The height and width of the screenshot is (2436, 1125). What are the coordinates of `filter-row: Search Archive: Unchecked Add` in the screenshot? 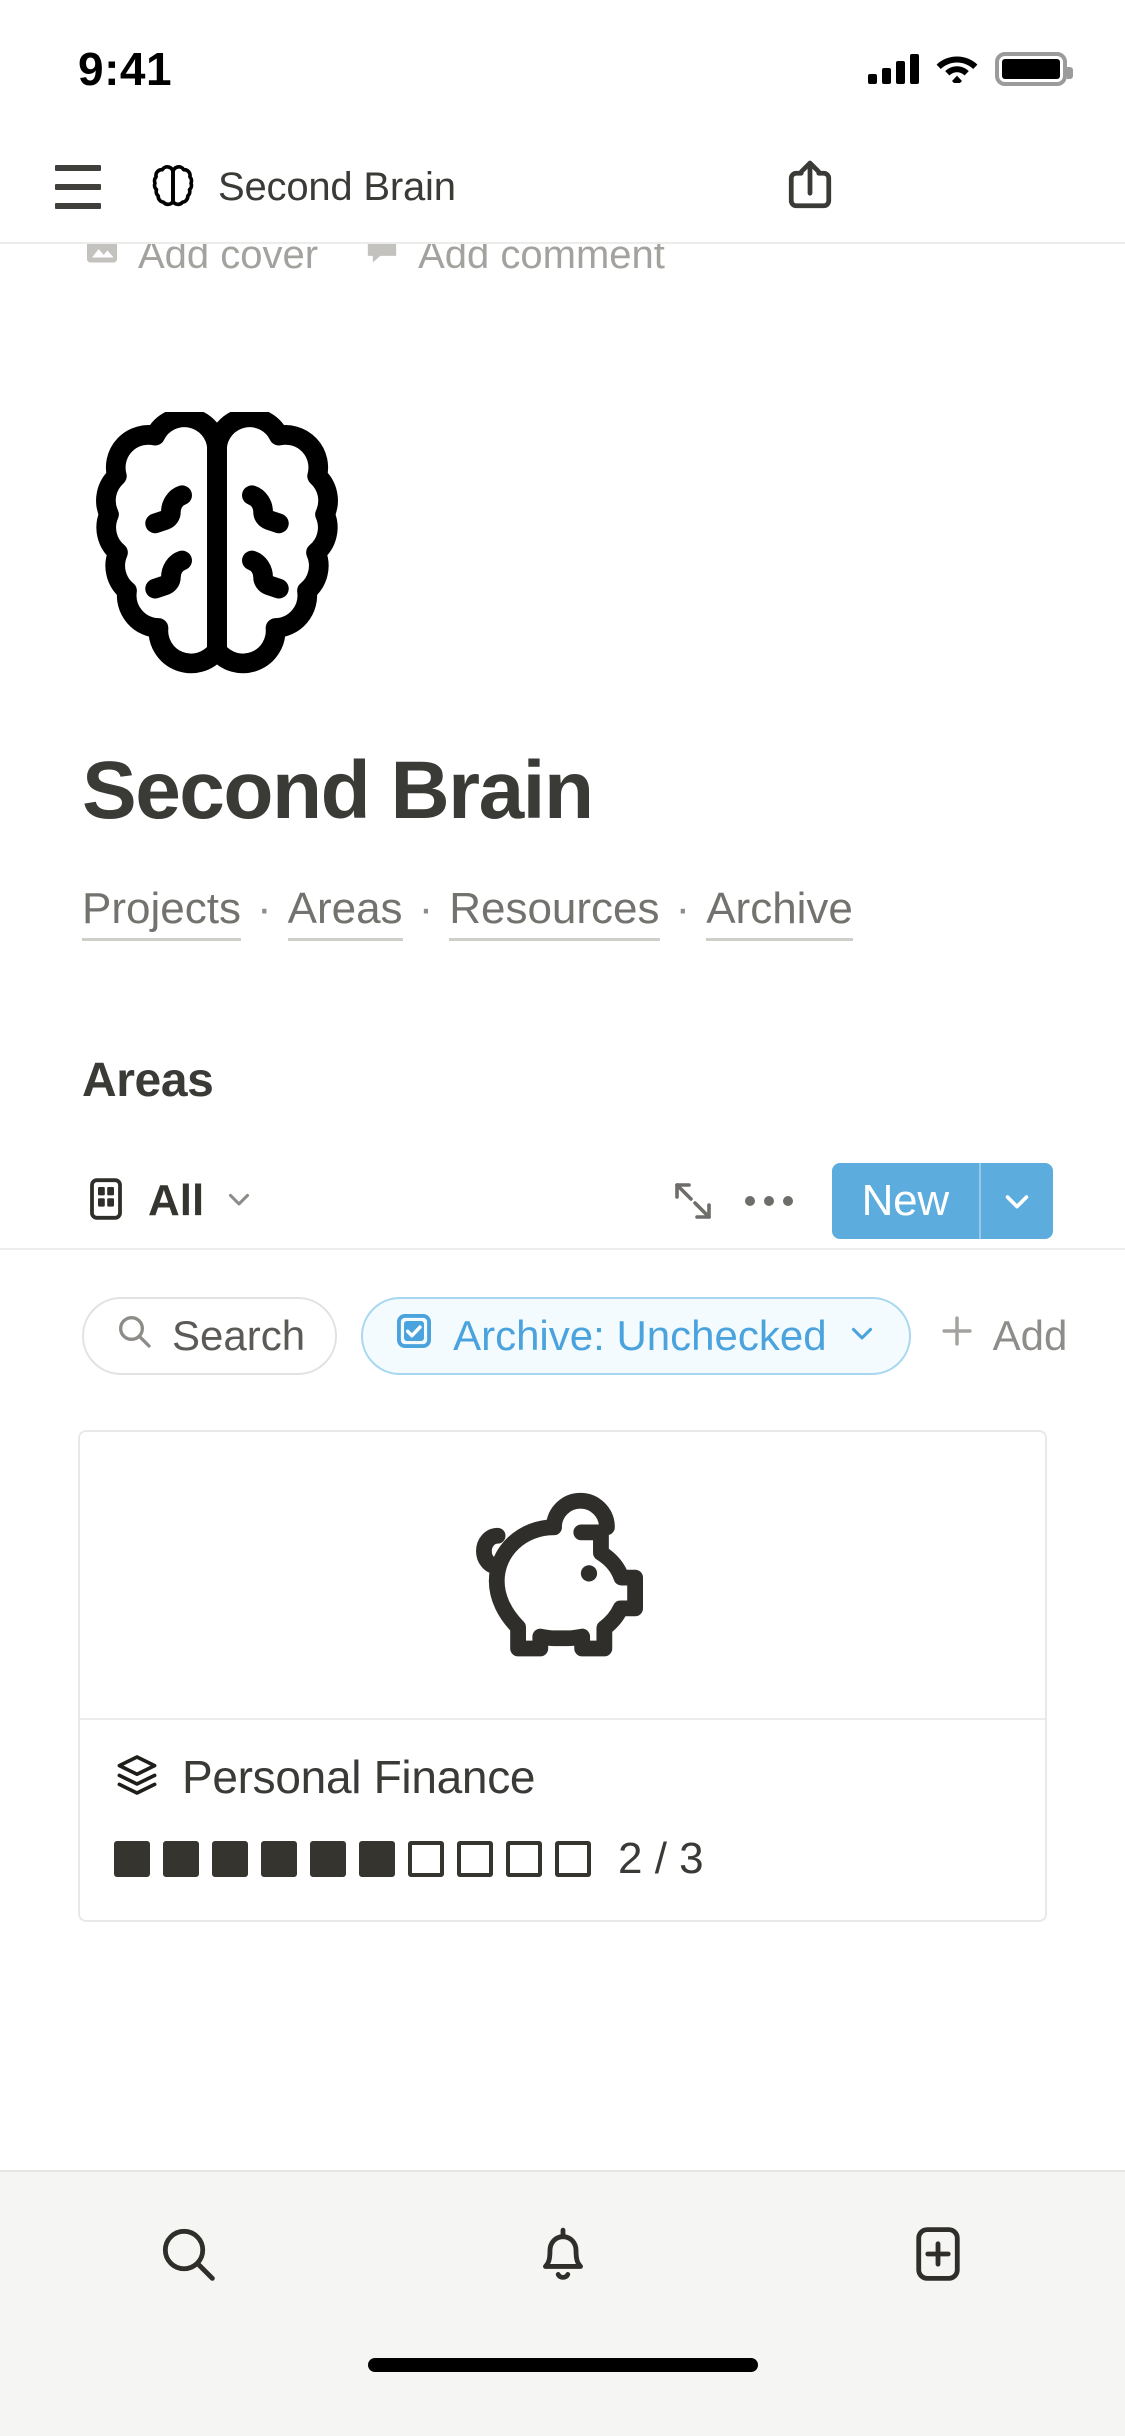 It's located at (562, 1336).